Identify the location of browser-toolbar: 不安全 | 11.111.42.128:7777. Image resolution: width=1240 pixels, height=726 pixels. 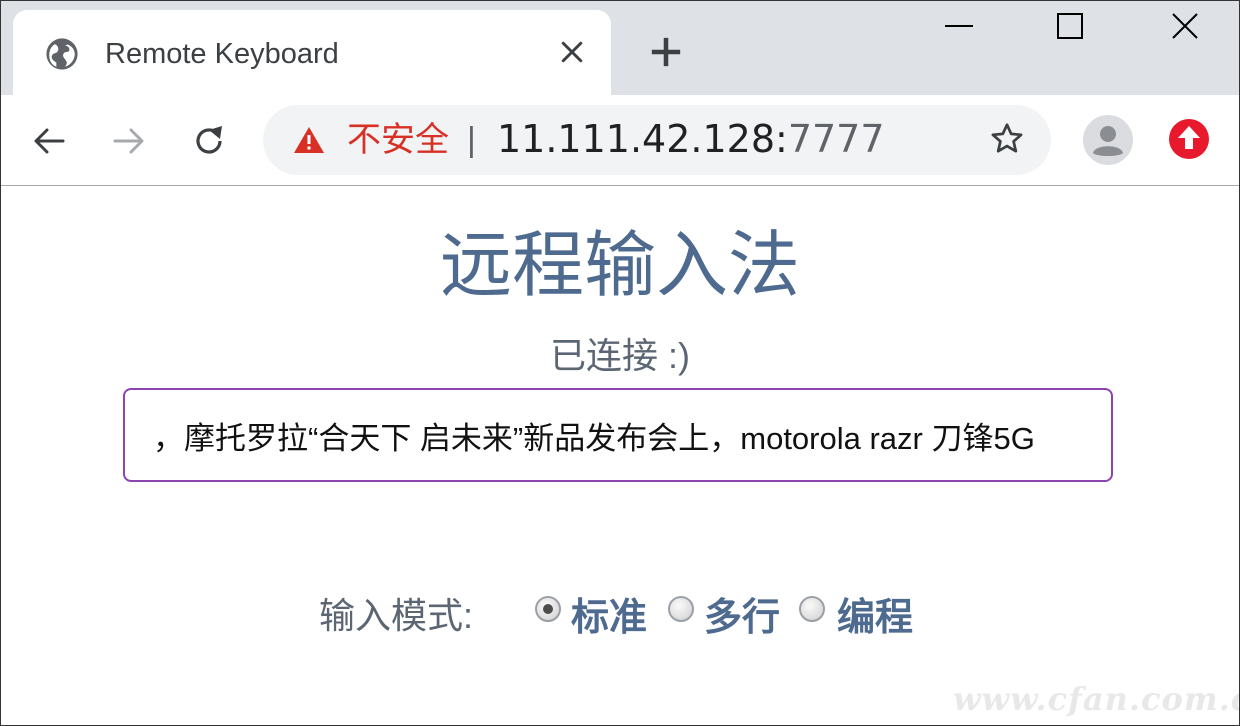
(620, 140).